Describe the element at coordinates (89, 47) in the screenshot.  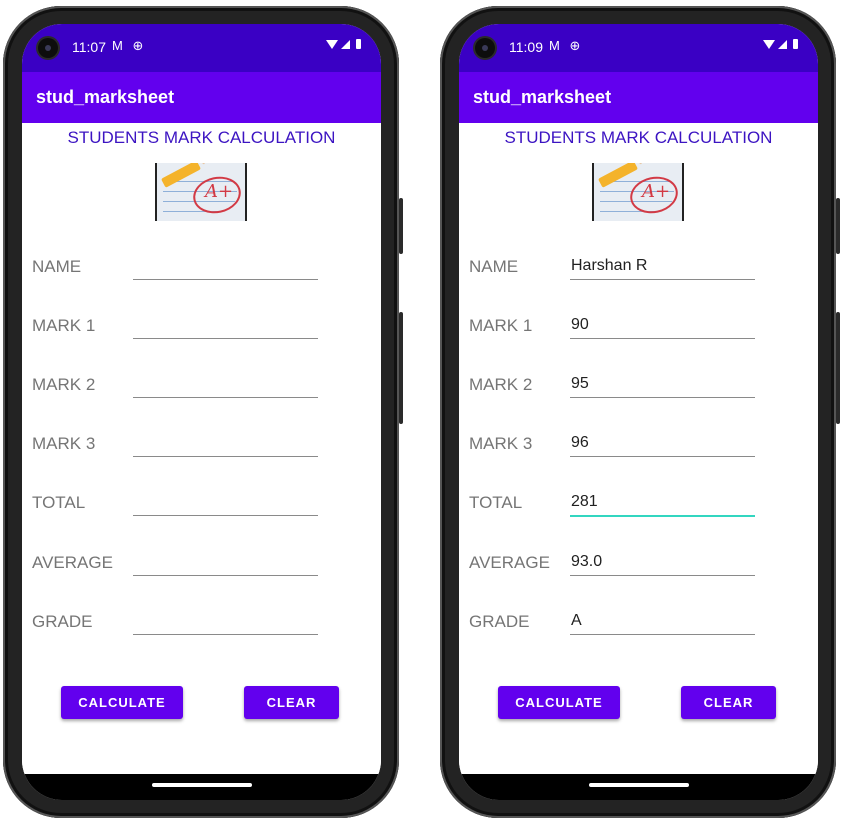
I see `status-time: 11:07` at that location.